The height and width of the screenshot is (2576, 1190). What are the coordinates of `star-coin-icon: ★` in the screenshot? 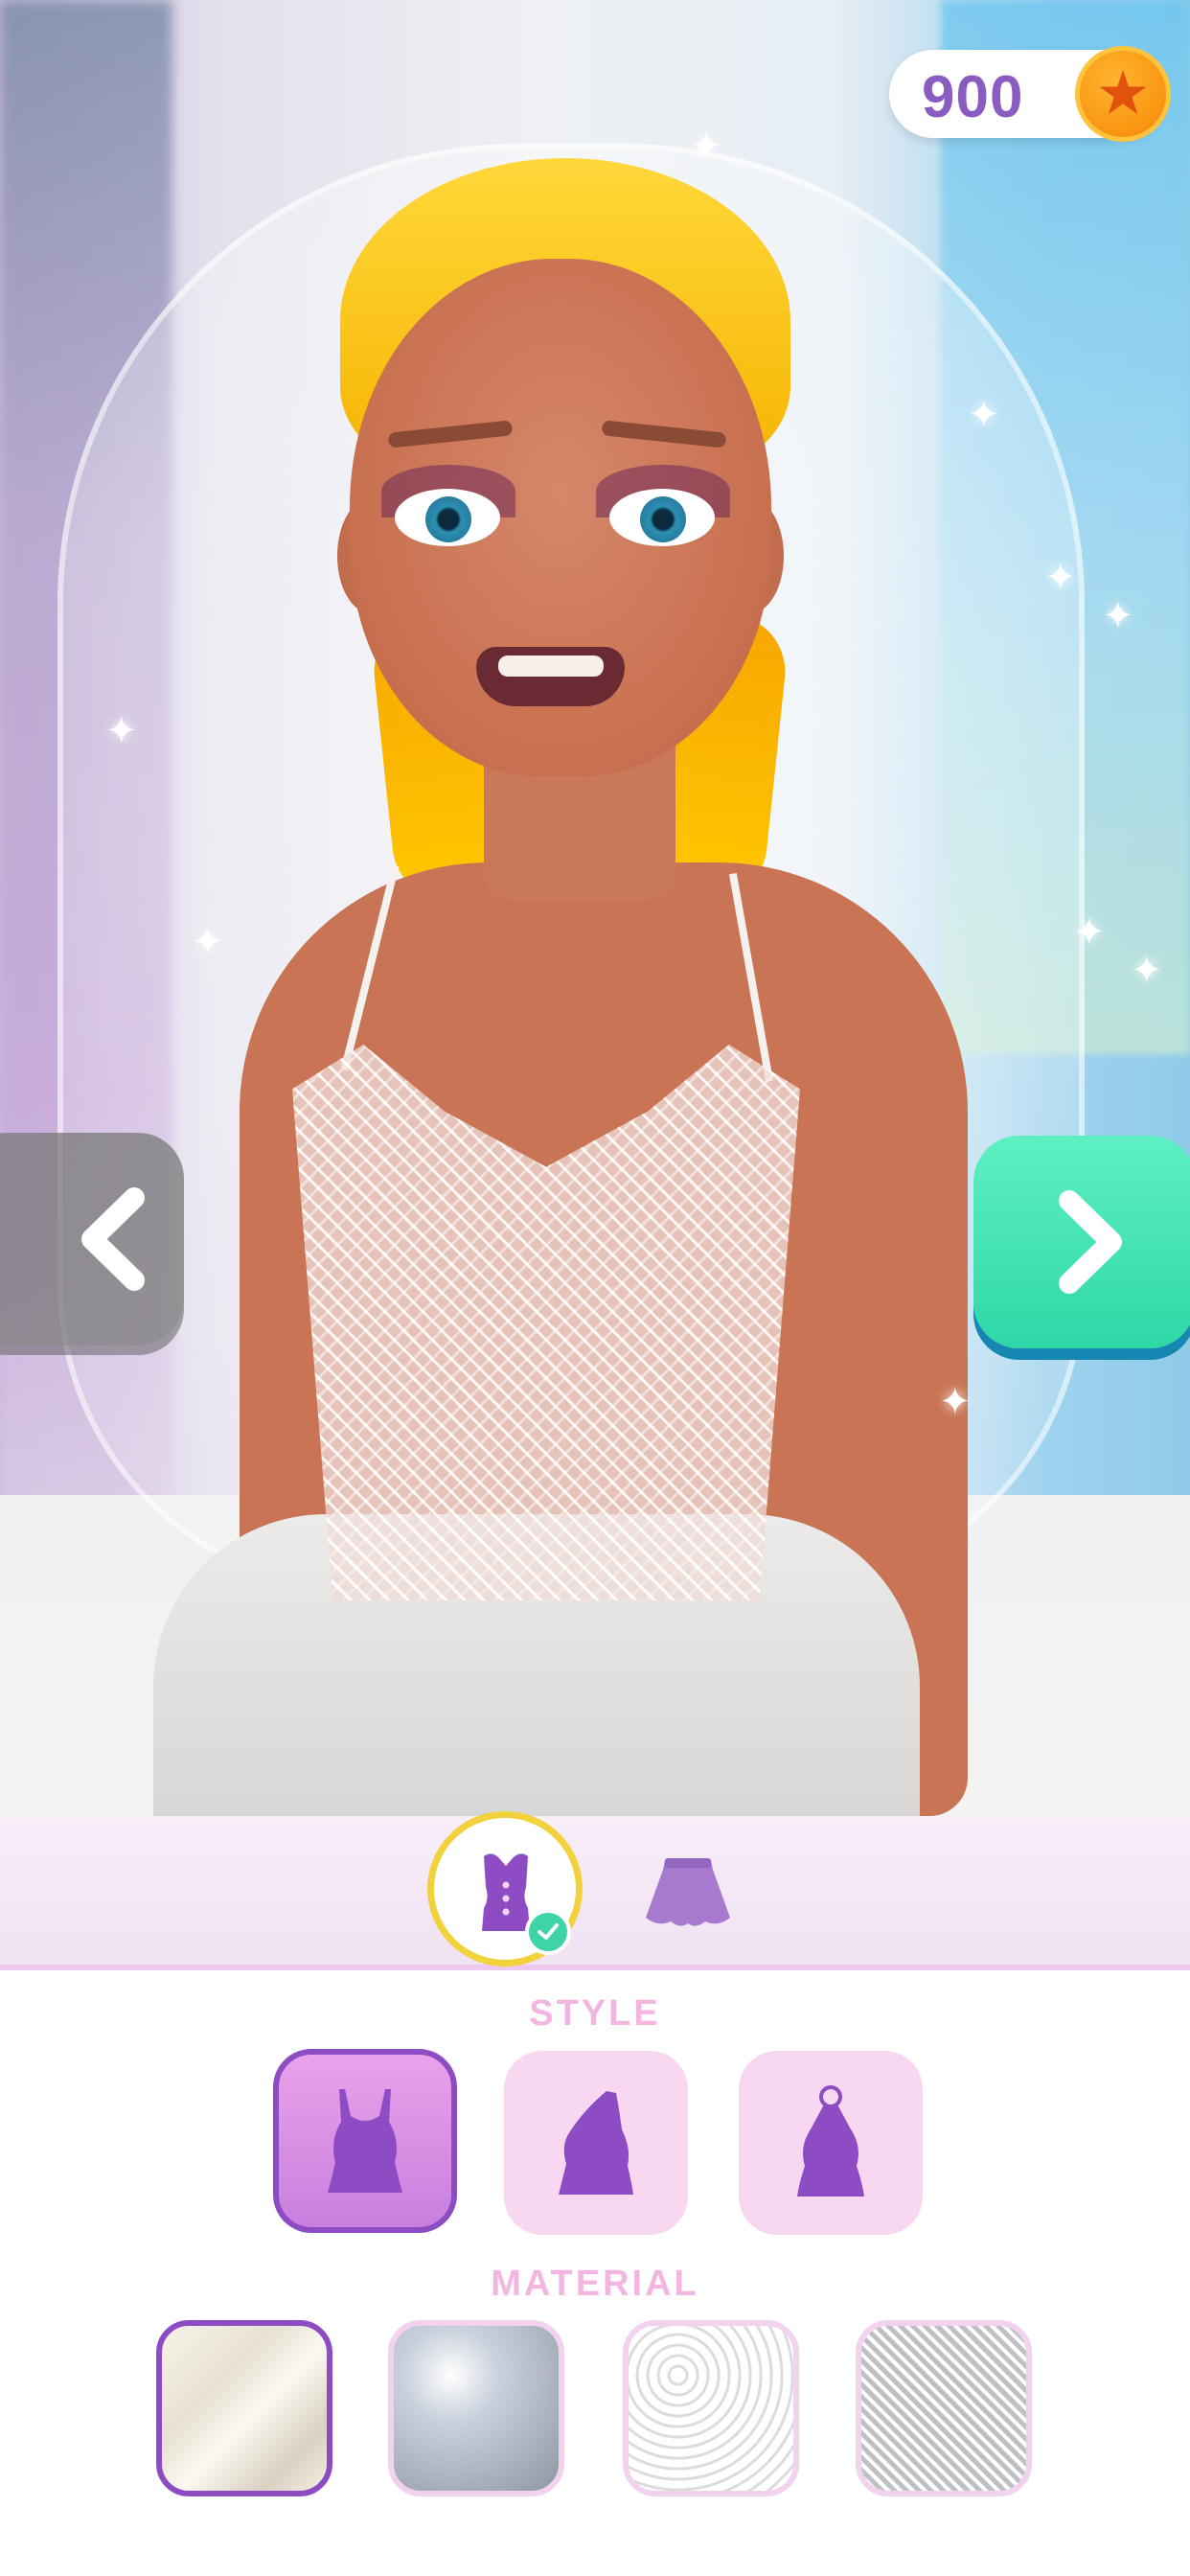 It's located at (1123, 94).